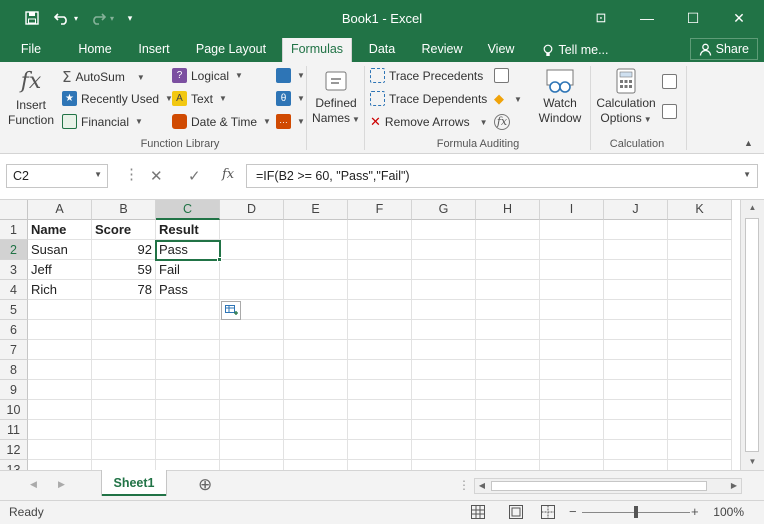 The image size is (764, 524). I want to click on tab-split-handle-icon: ⋮, so click(464, 485).